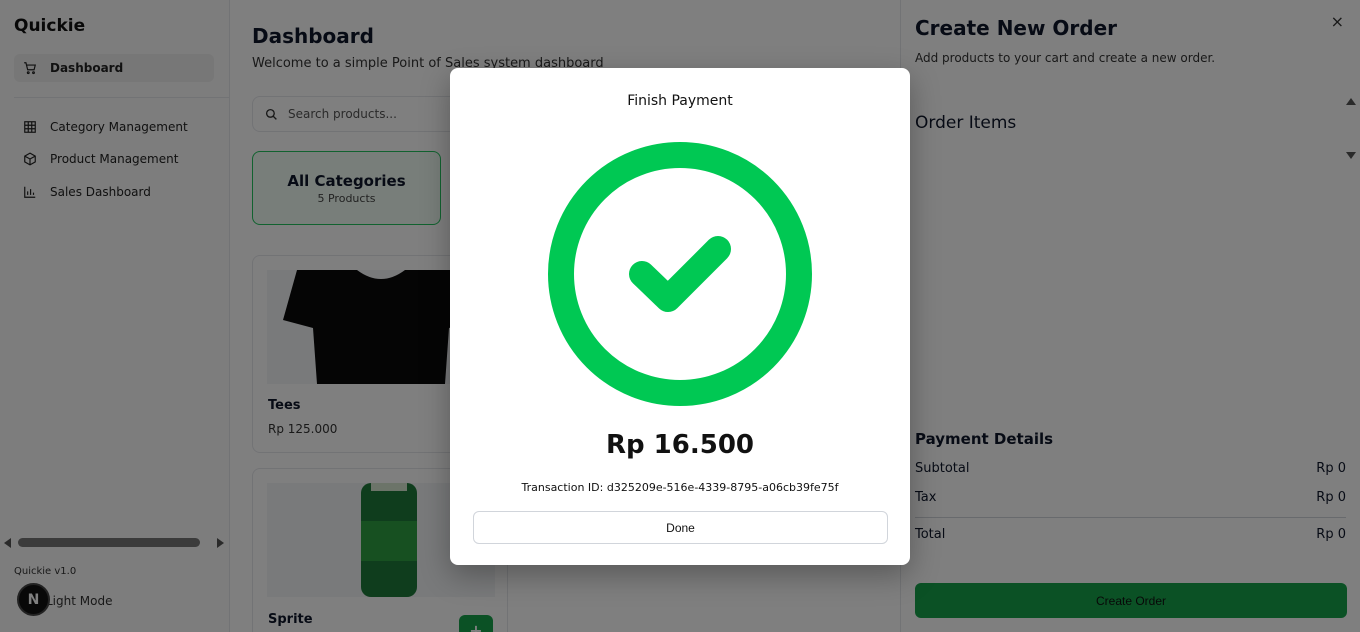  I want to click on success-check-icon, so click(680, 276).